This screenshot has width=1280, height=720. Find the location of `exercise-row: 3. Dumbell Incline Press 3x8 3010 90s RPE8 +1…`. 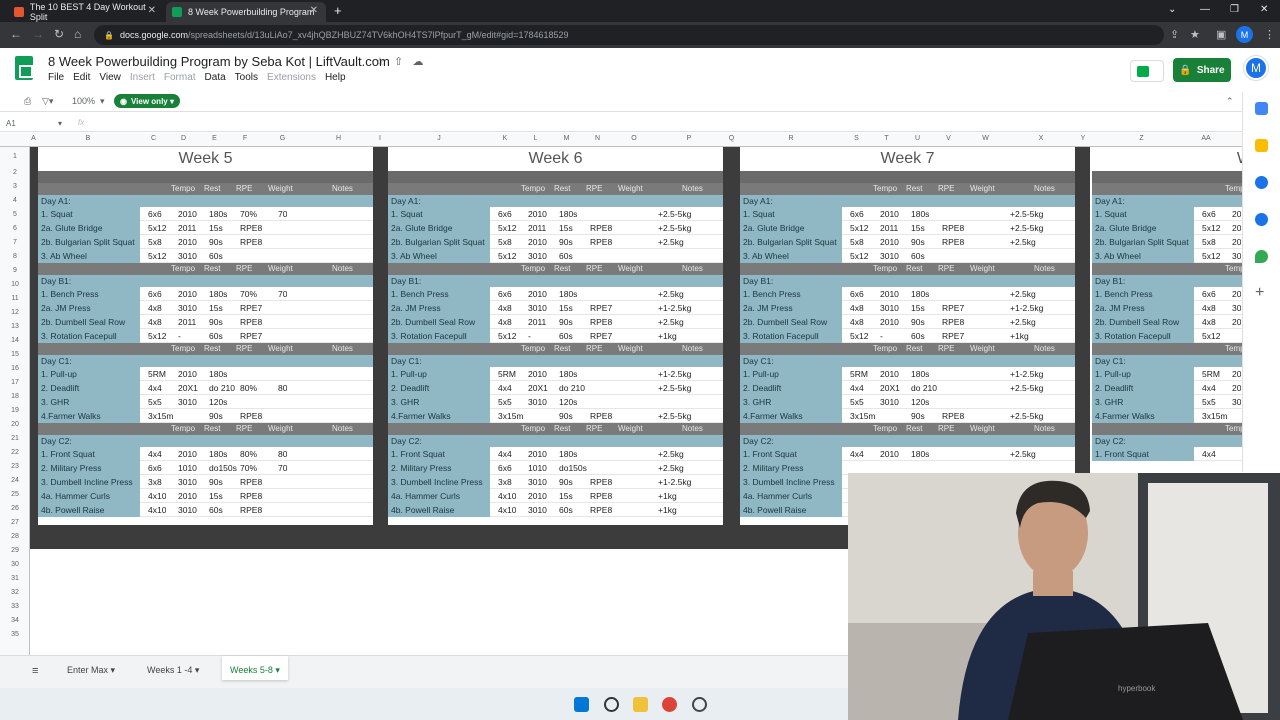

exercise-row: 3. Dumbell Incline Press 3x8 3010 90s RPE8 +1… is located at coordinates (555, 482).